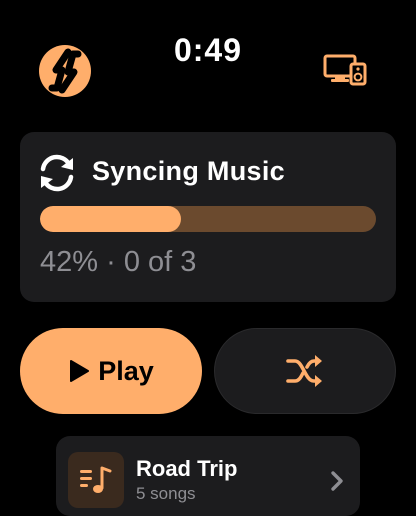  What do you see at coordinates (337, 481) in the screenshot?
I see `chevron-right-icon` at bounding box center [337, 481].